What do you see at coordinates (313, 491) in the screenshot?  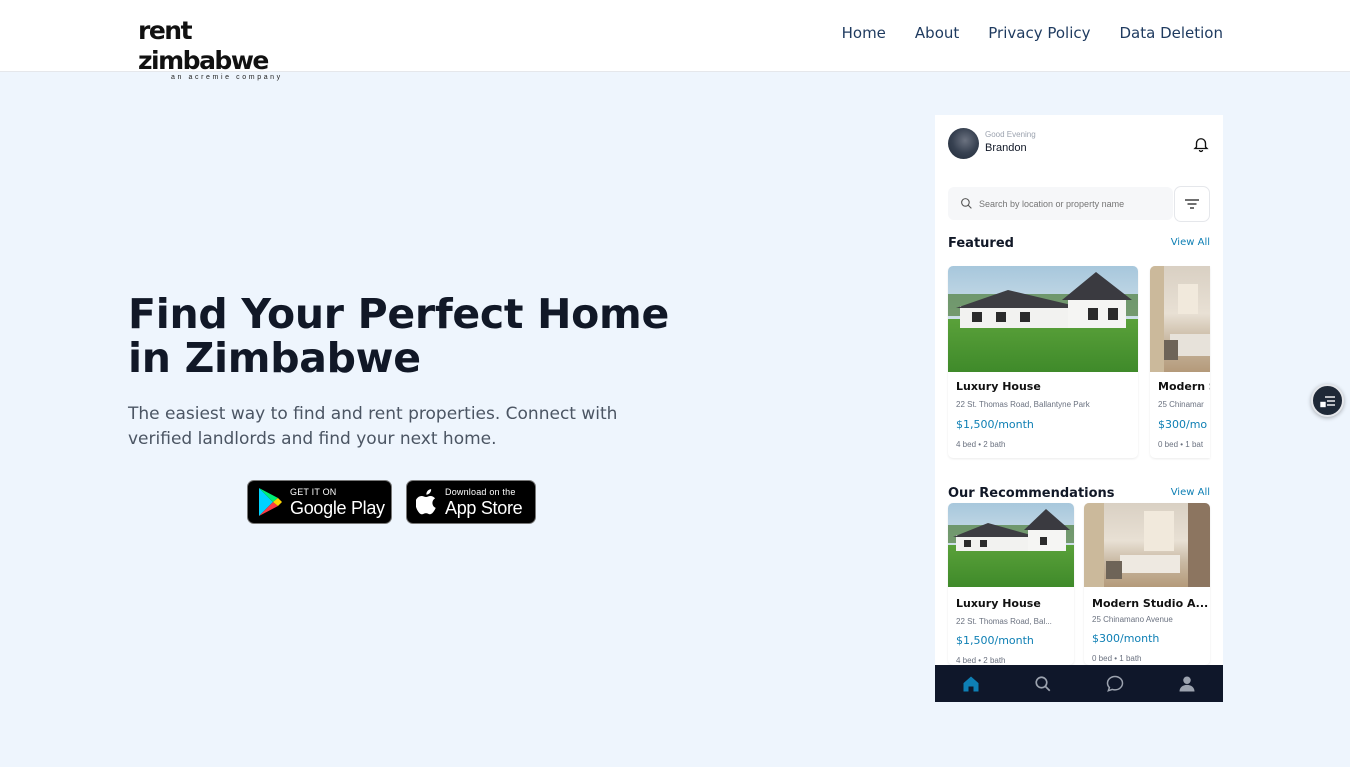 I see `google-play-small-text: GET IT ON` at bounding box center [313, 491].